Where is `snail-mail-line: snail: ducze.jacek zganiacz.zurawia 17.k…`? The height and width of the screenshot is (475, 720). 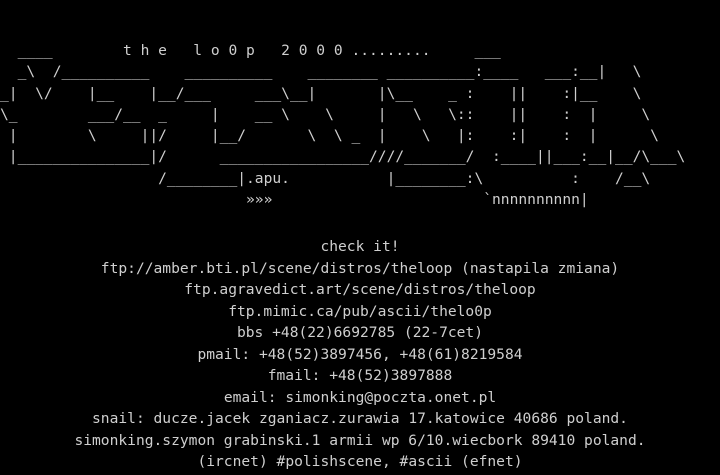
snail-mail-line: snail: ducze.jacek zganiacz.zurawia 17.k… is located at coordinates (360, 418).